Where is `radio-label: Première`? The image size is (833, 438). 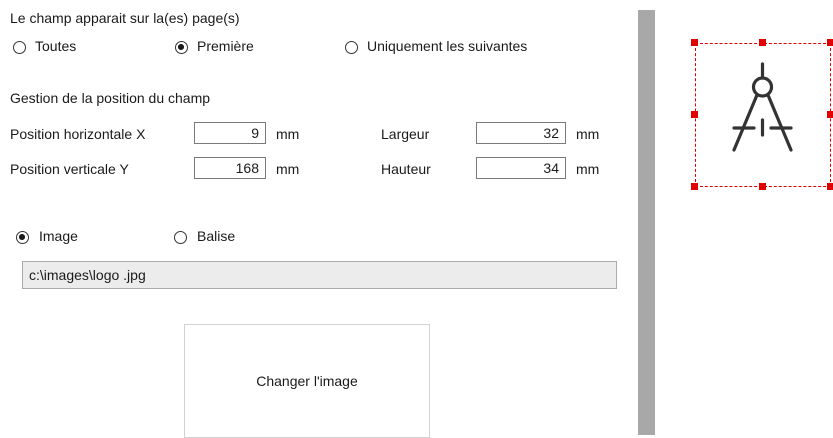
radio-label: Première is located at coordinates (225, 46).